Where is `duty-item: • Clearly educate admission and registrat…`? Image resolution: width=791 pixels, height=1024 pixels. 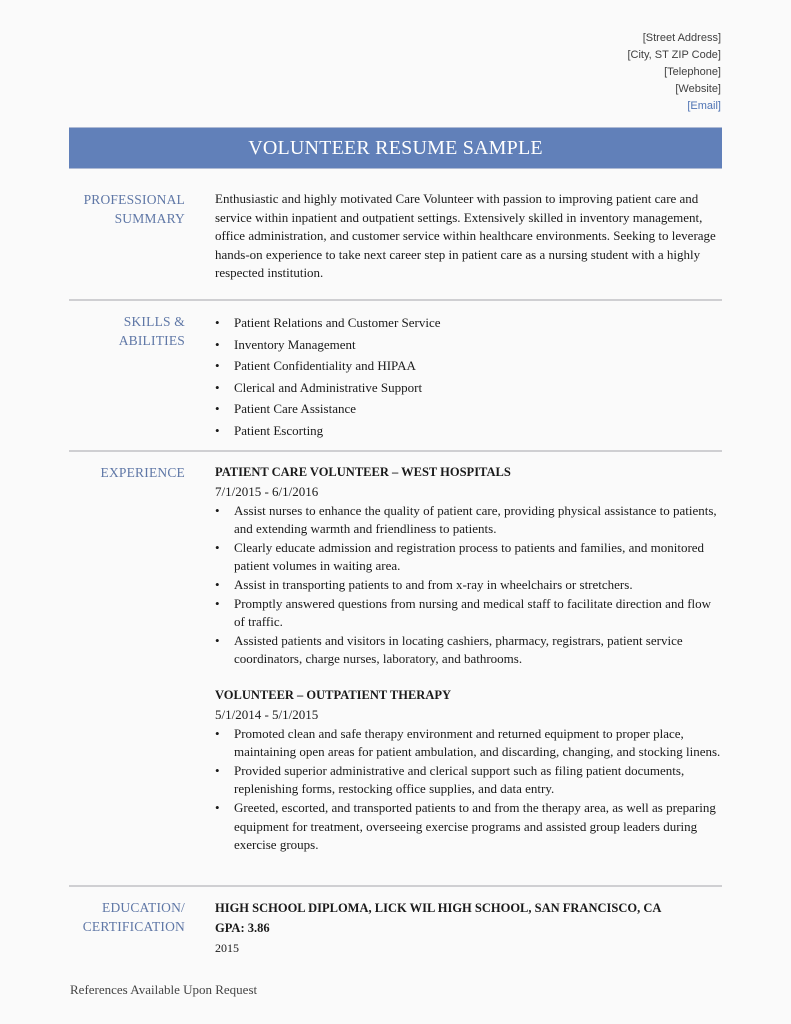
duty-item: • Clearly educate admission and registrat… is located at coordinates (470, 557).